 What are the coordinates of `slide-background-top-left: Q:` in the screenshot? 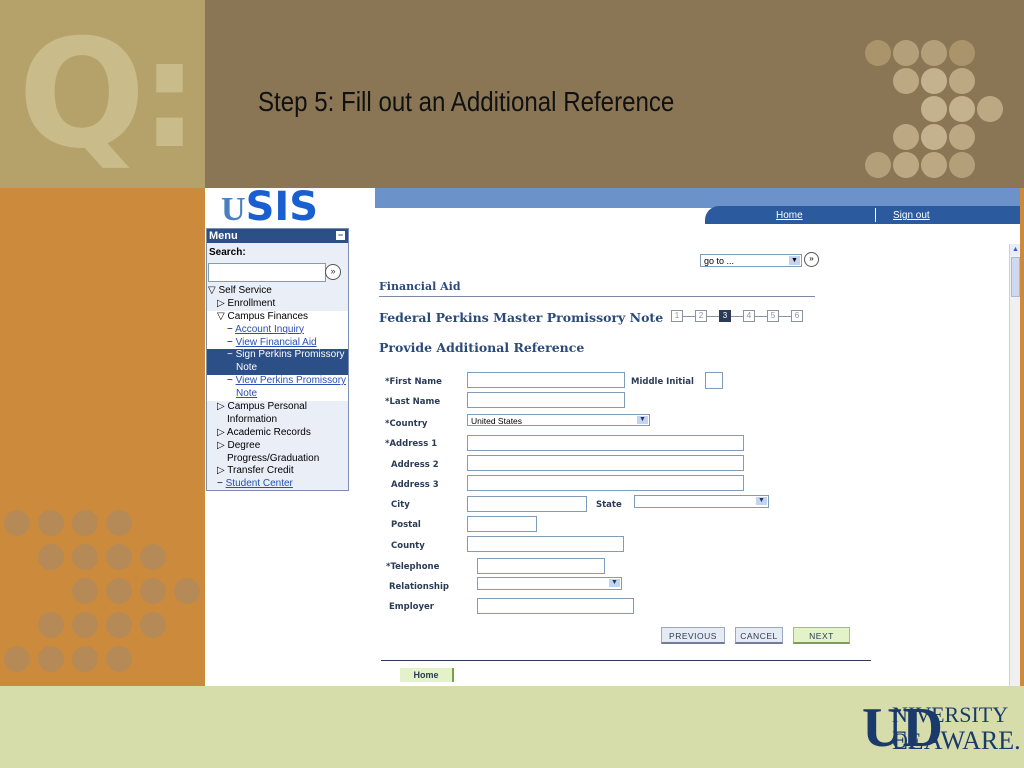 It's located at (102, 94).